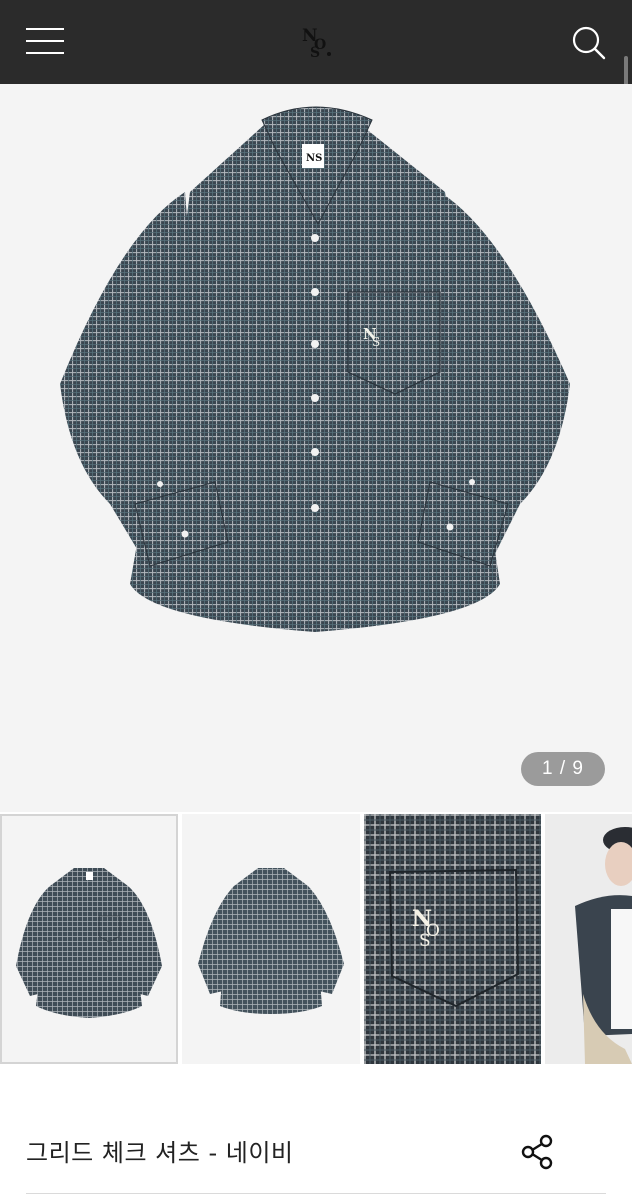 This screenshot has width=632, height=1200. I want to click on hamburger-menu-icon, so click(45, 41).